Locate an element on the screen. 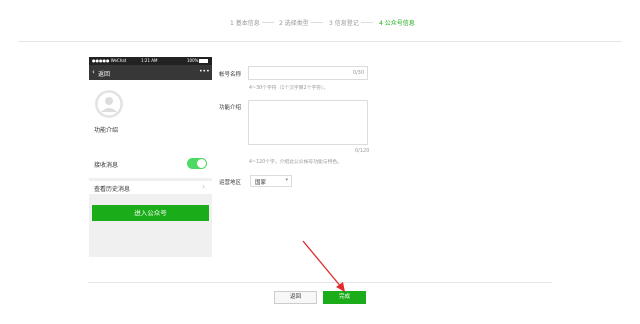  clock-text: 1:21 AM is located at coordinates (149, 60).